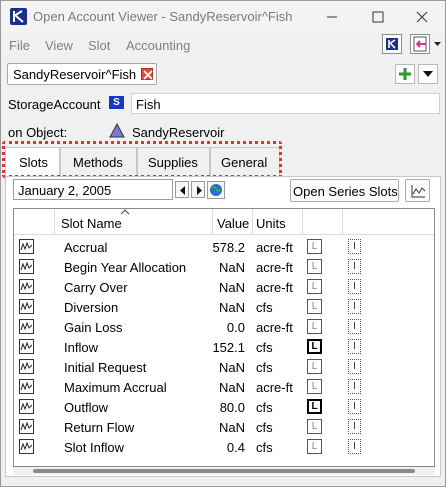 The image size is (446, 487). Describe the element at coordinates (54, 104) in the screenshot. I see `storage-account-label: StorageAccount` at that location.